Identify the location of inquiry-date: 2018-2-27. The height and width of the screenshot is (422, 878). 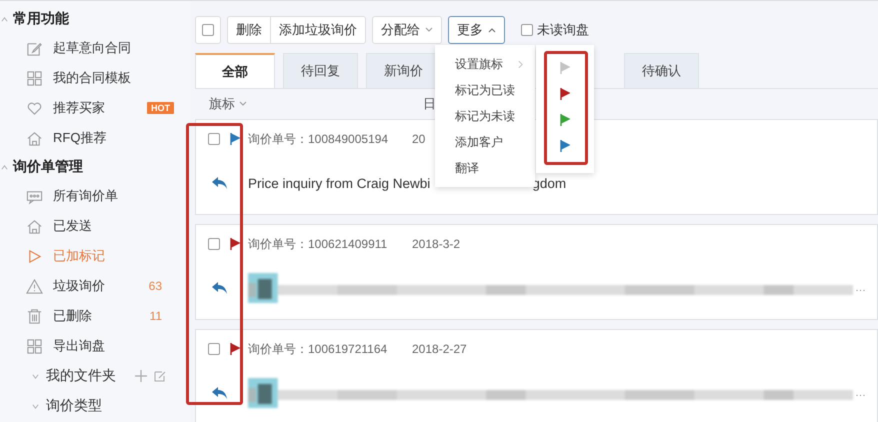
(439, 349).